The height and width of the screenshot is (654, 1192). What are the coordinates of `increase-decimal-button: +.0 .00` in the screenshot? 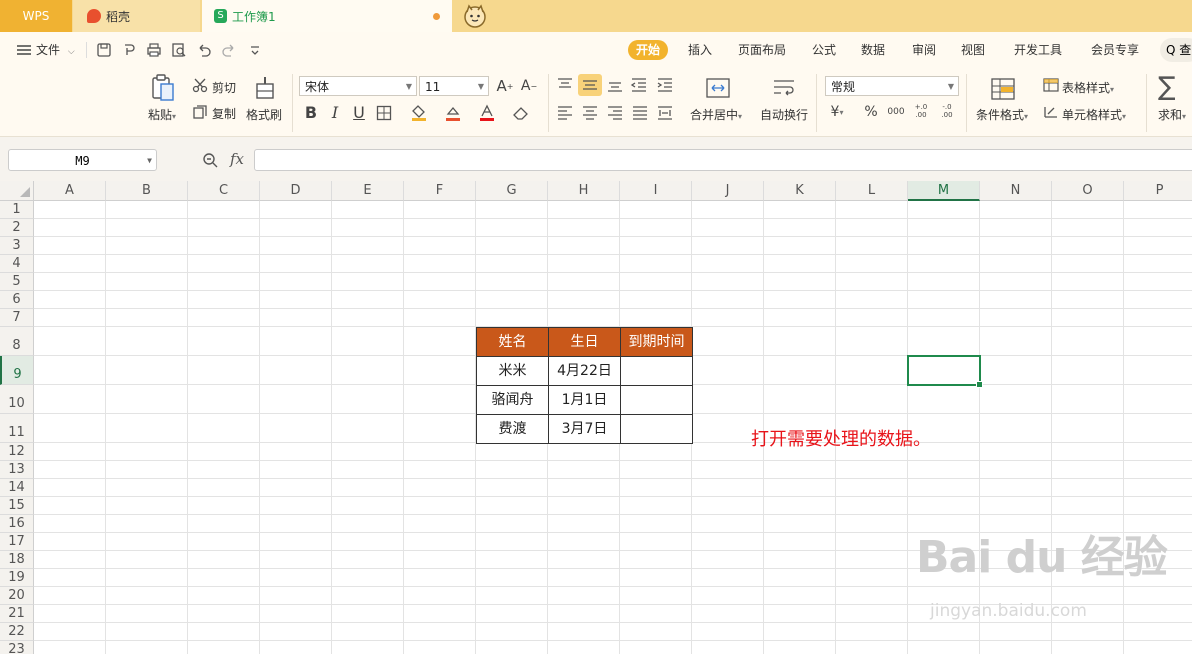 It's located at (921, 111).